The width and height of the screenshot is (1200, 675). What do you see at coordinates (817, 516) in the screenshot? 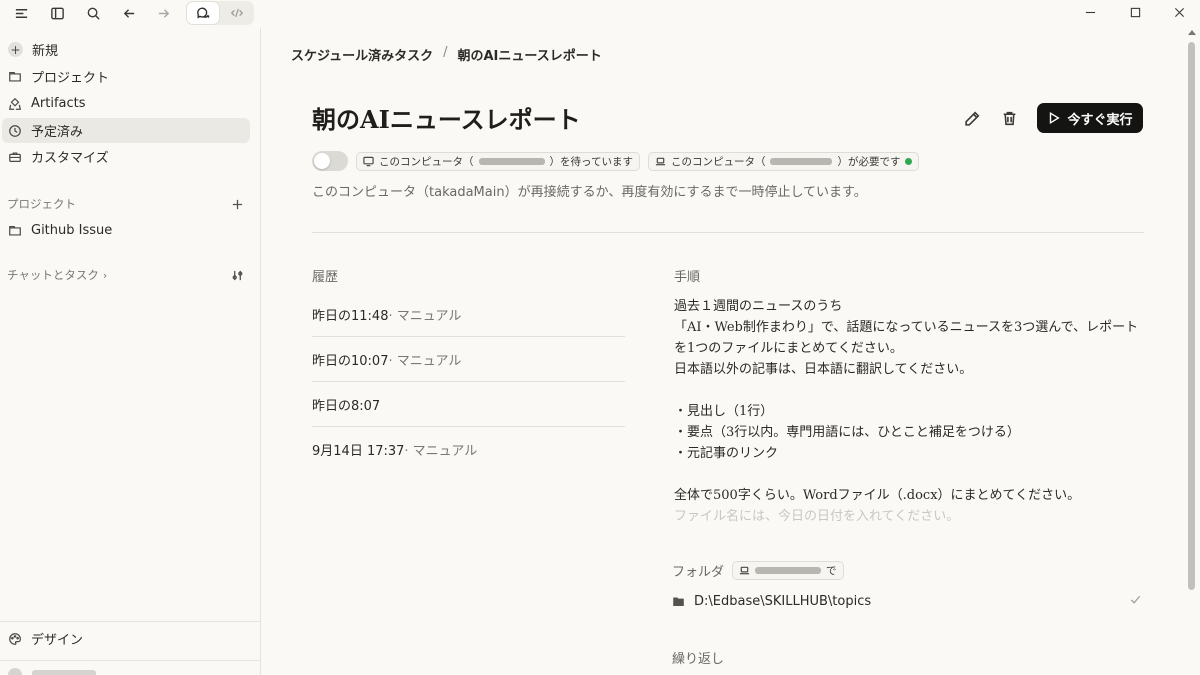
I see `instructions-faded-line: ファイル名には、今日の日付を入れてください。` at bounding box center [817, 516].